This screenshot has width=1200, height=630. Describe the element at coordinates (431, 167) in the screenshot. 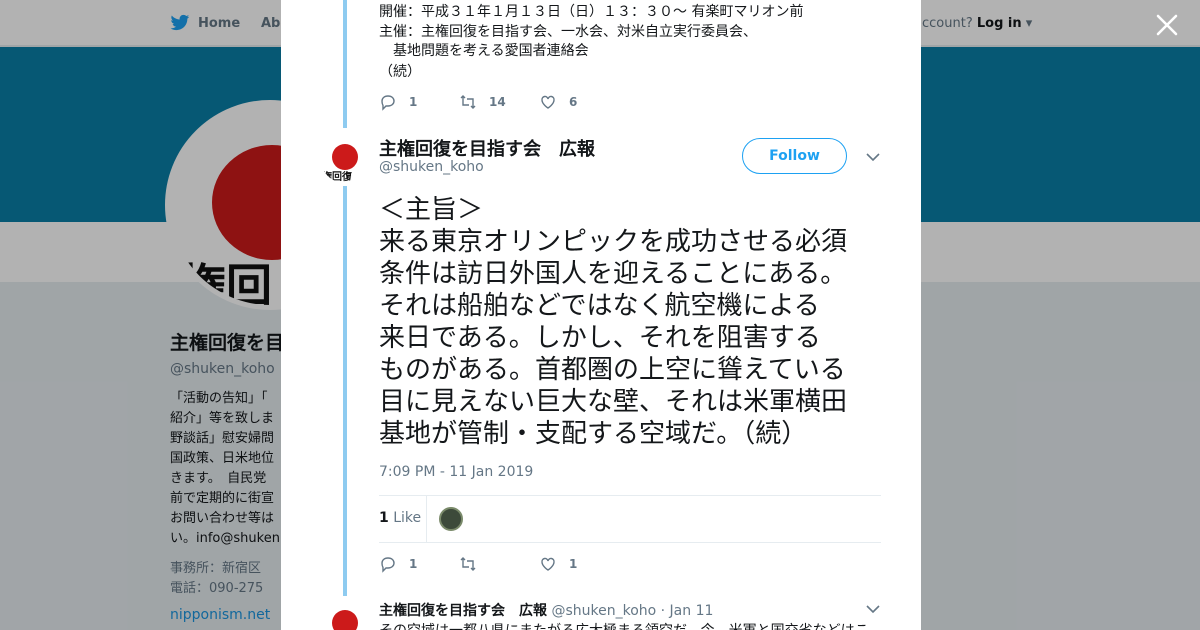

I see `tweet-author-handle: @shuken_koho` at that location.